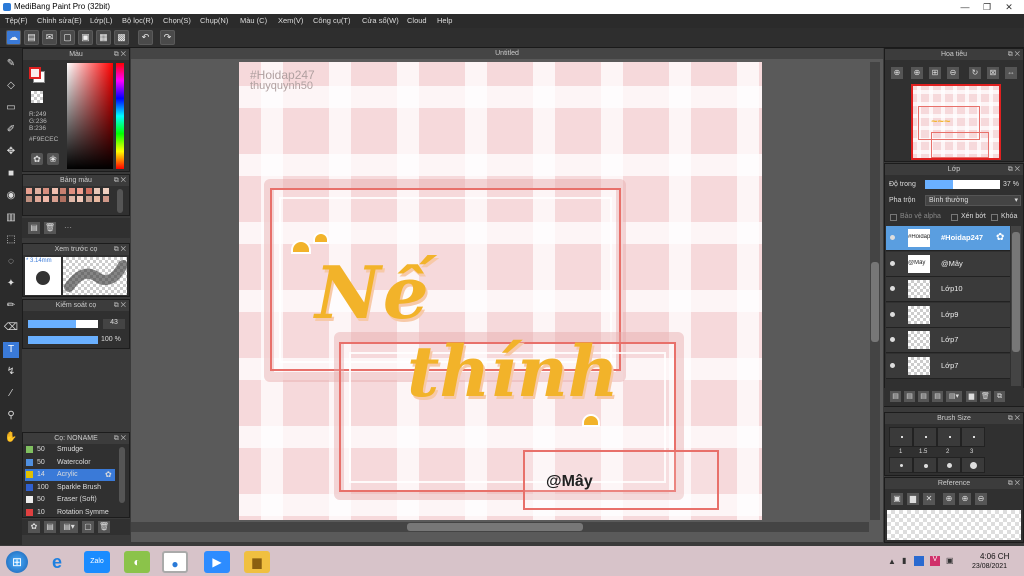 This screenshot has height=576, width=1024. Describe the element at coordinates (332, 20) in the screenshot. I see `menu-tools: Công cụ(T)` at that location.